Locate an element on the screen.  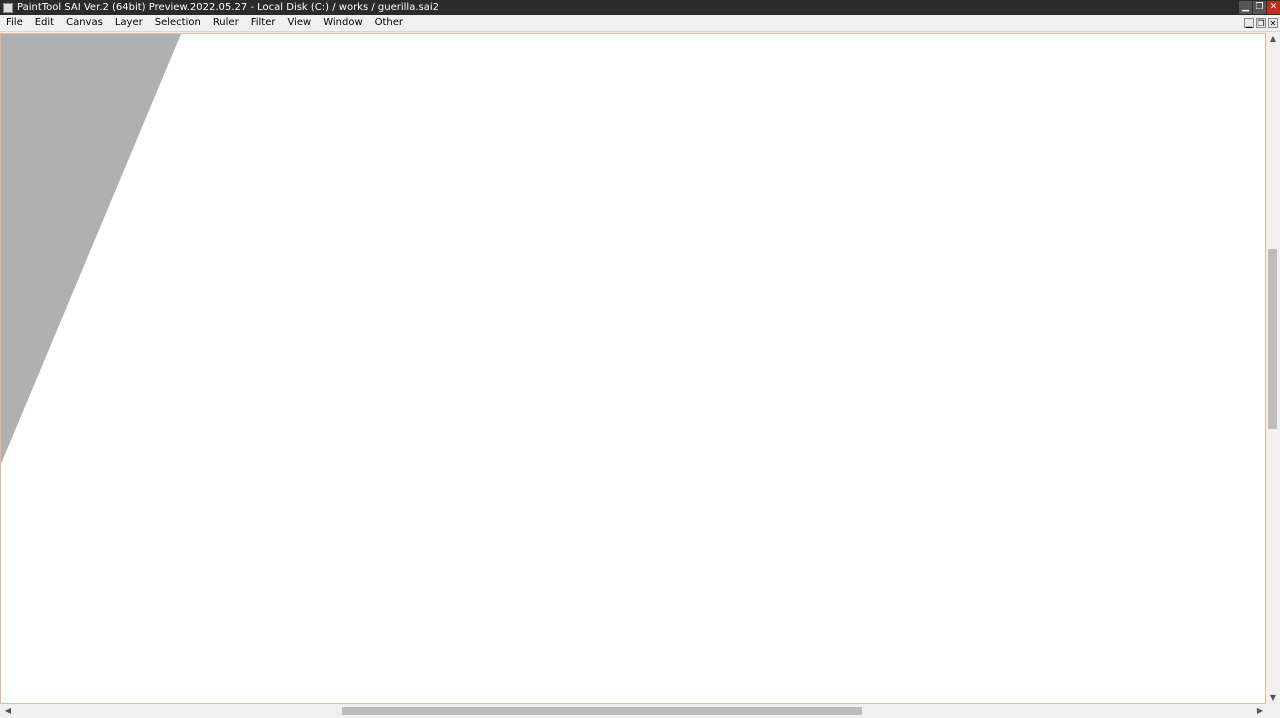
menu-file: File is located at coordinates (14, 23).